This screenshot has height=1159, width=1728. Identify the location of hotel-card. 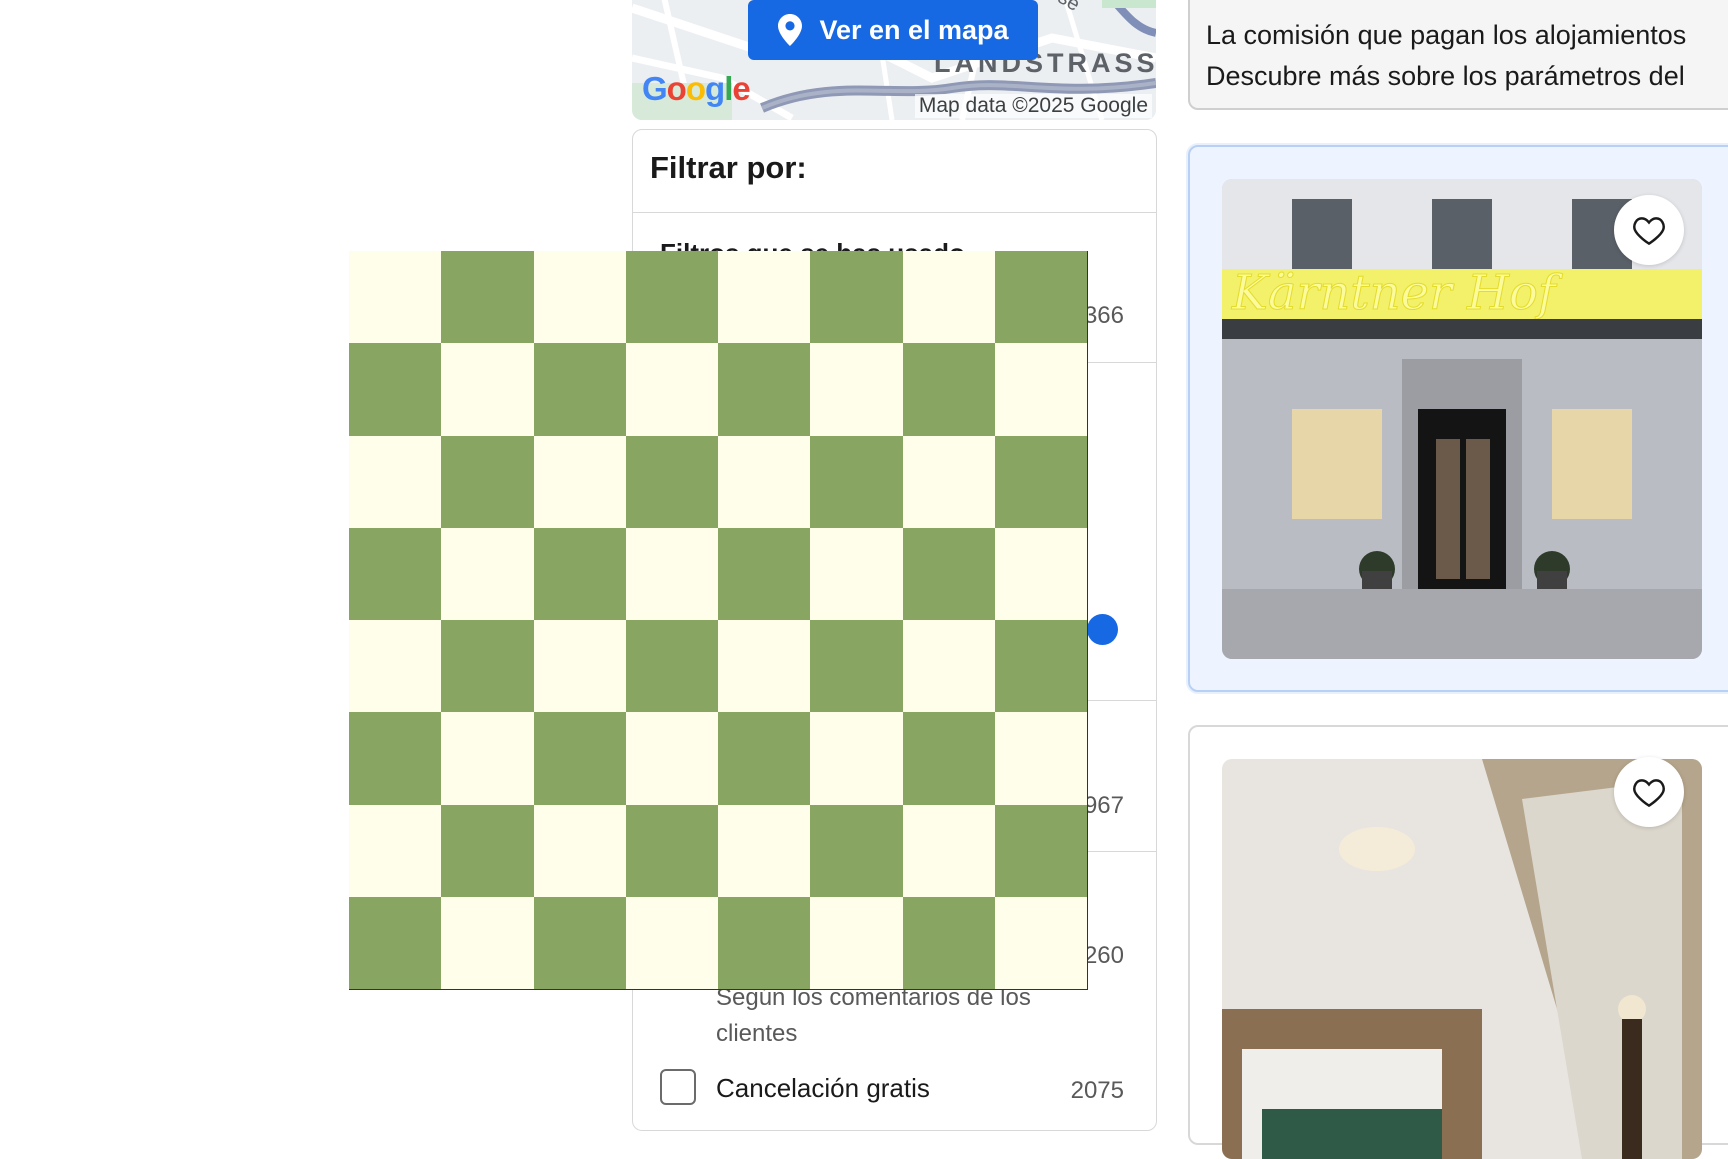
(1458, 942).